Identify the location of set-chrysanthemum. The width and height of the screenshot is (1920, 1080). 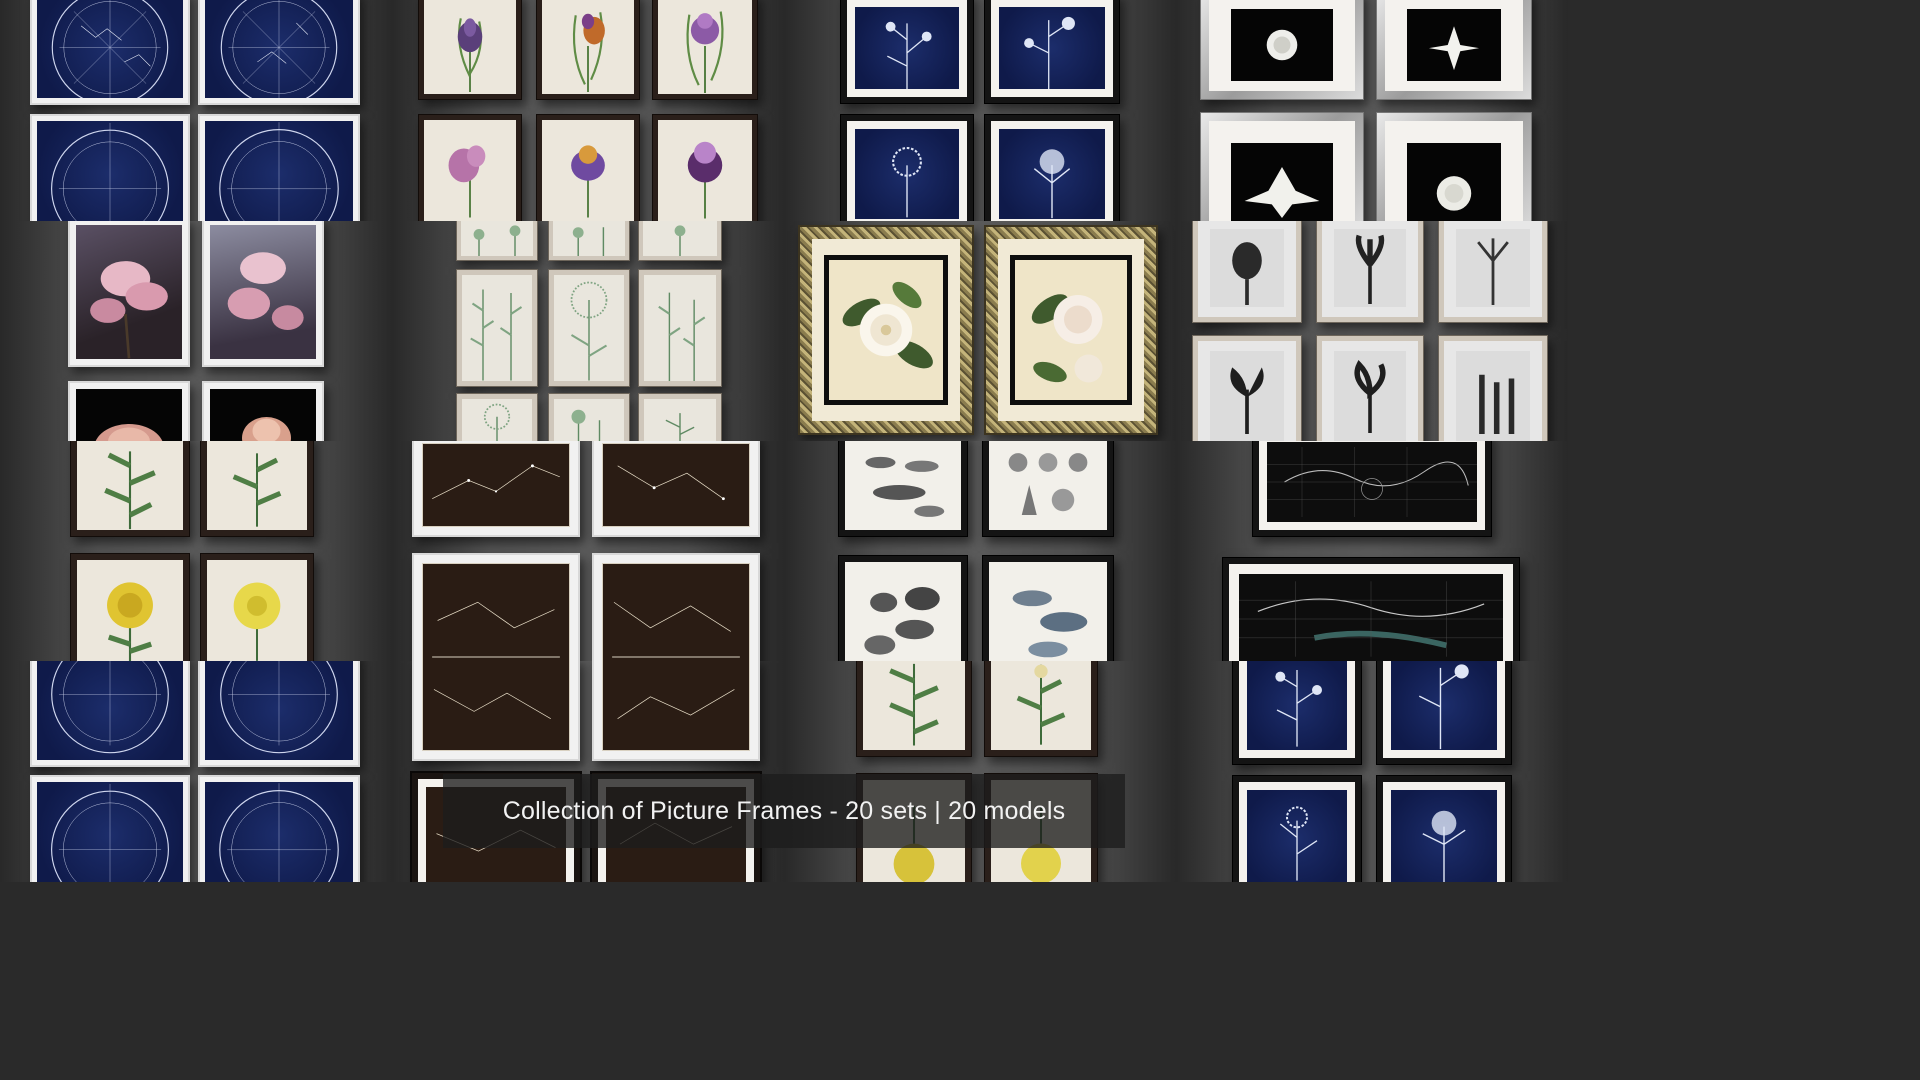
(196, 551).